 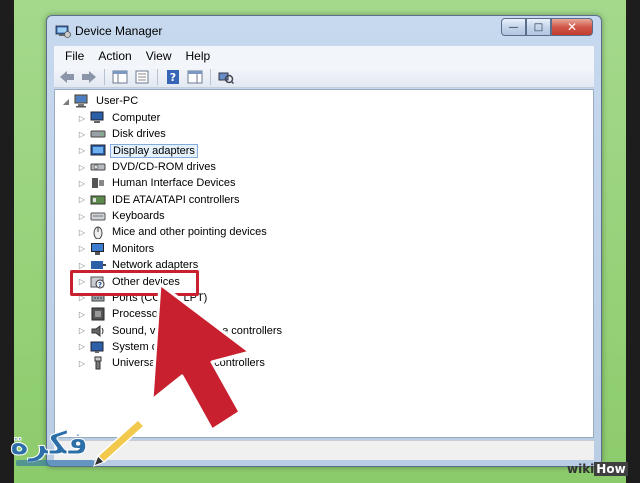 I want to click on scan-hardware-icon, so click(x=226, y=78).